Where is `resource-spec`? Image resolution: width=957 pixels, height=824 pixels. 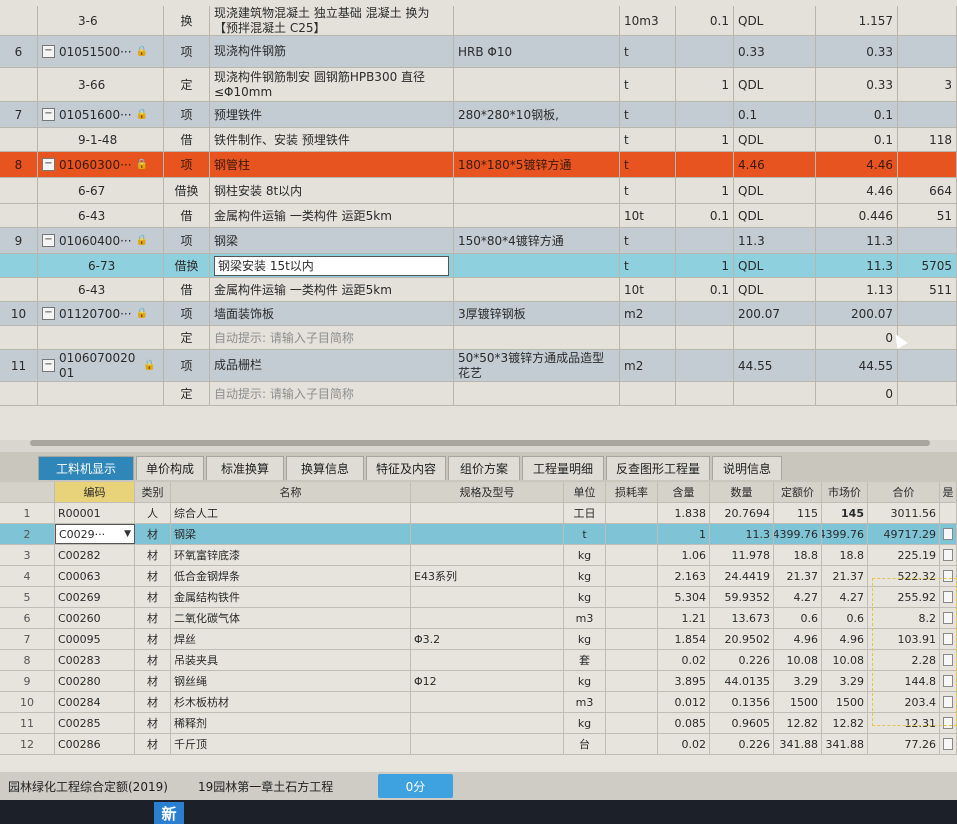
resource-spec is located at coordinates (487, 660).